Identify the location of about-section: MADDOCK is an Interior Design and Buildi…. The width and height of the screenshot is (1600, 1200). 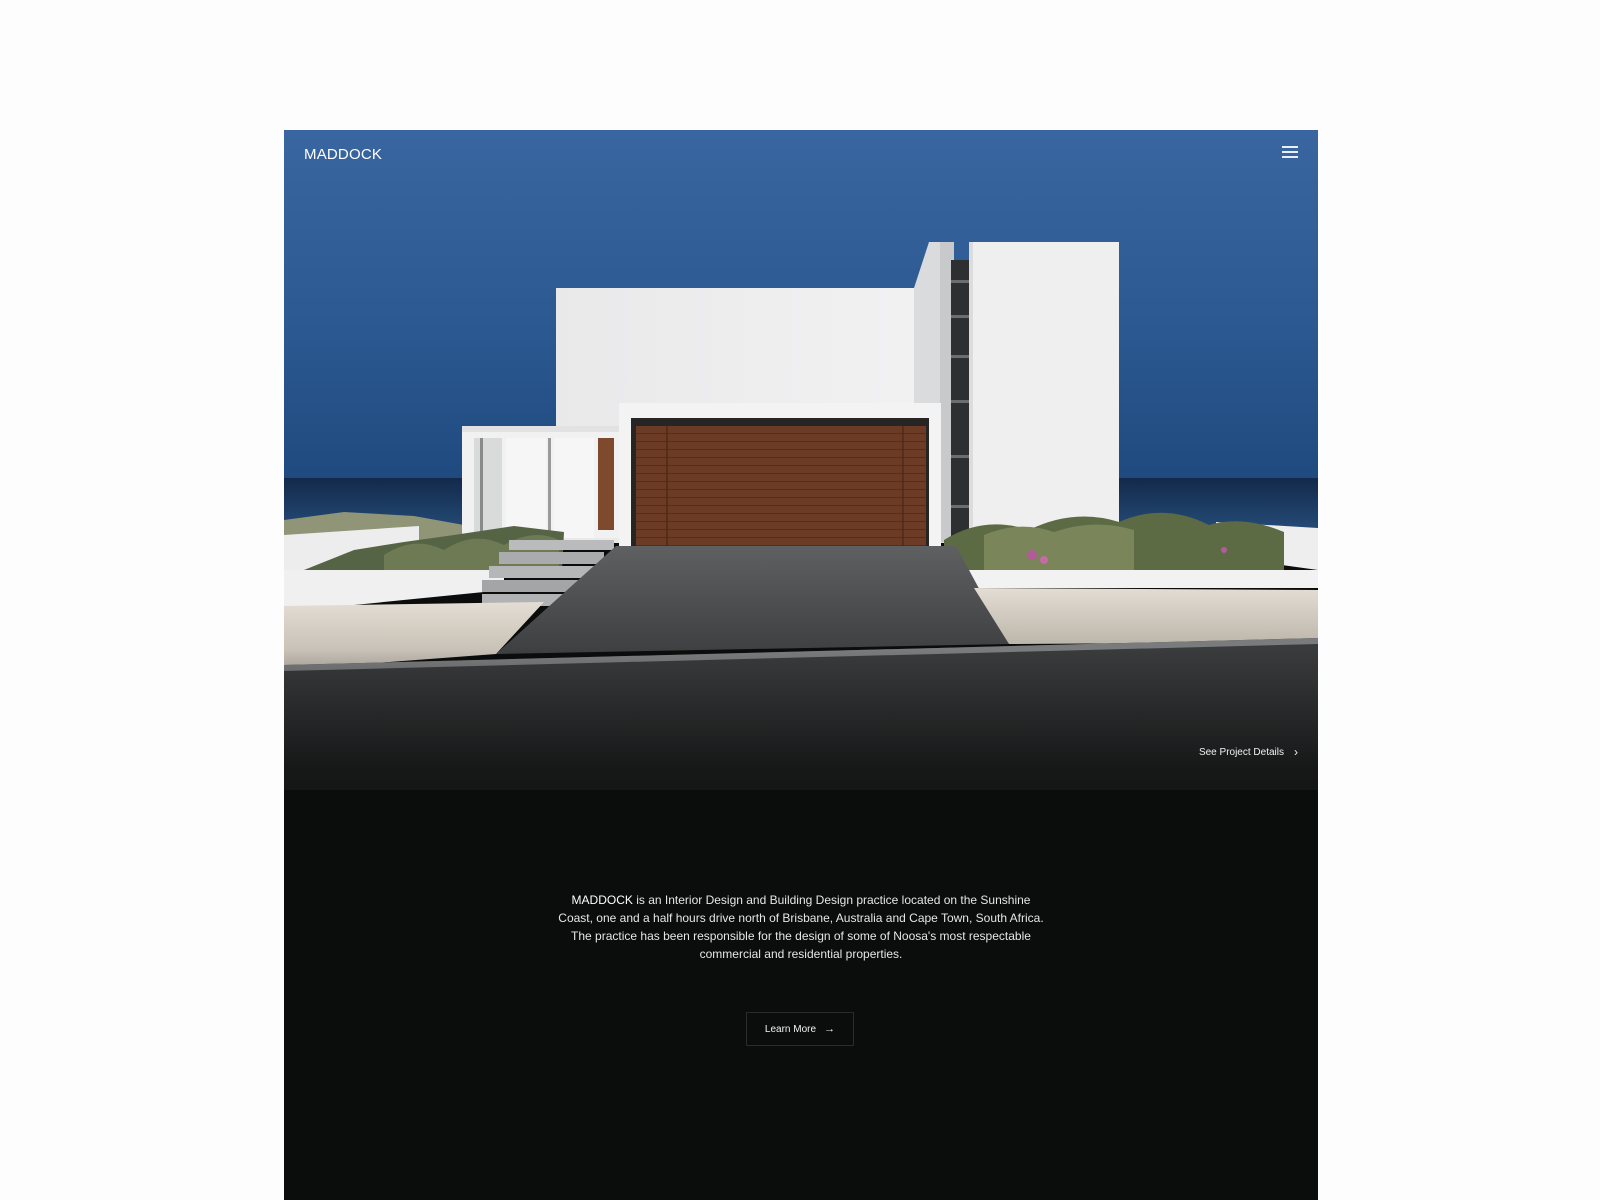
(801, 927).